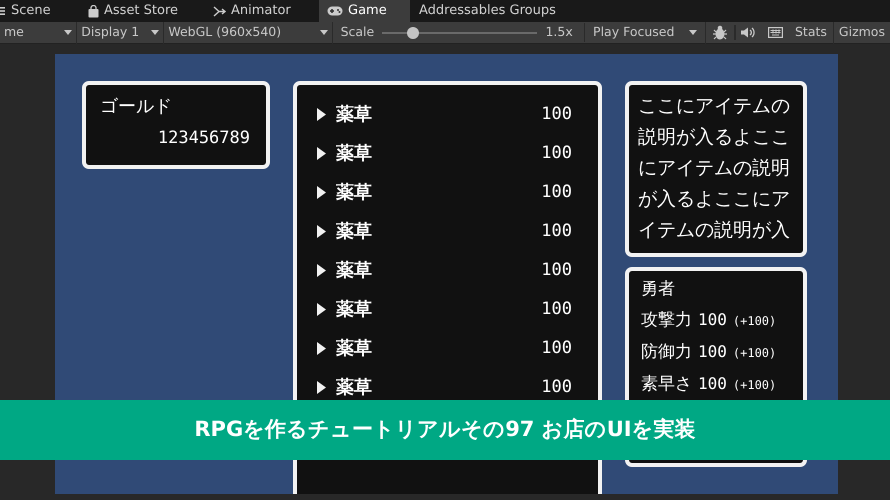 The height and width of the screenshot is (500, 890). I want to click on gamepad-icon, so click(335, 11).